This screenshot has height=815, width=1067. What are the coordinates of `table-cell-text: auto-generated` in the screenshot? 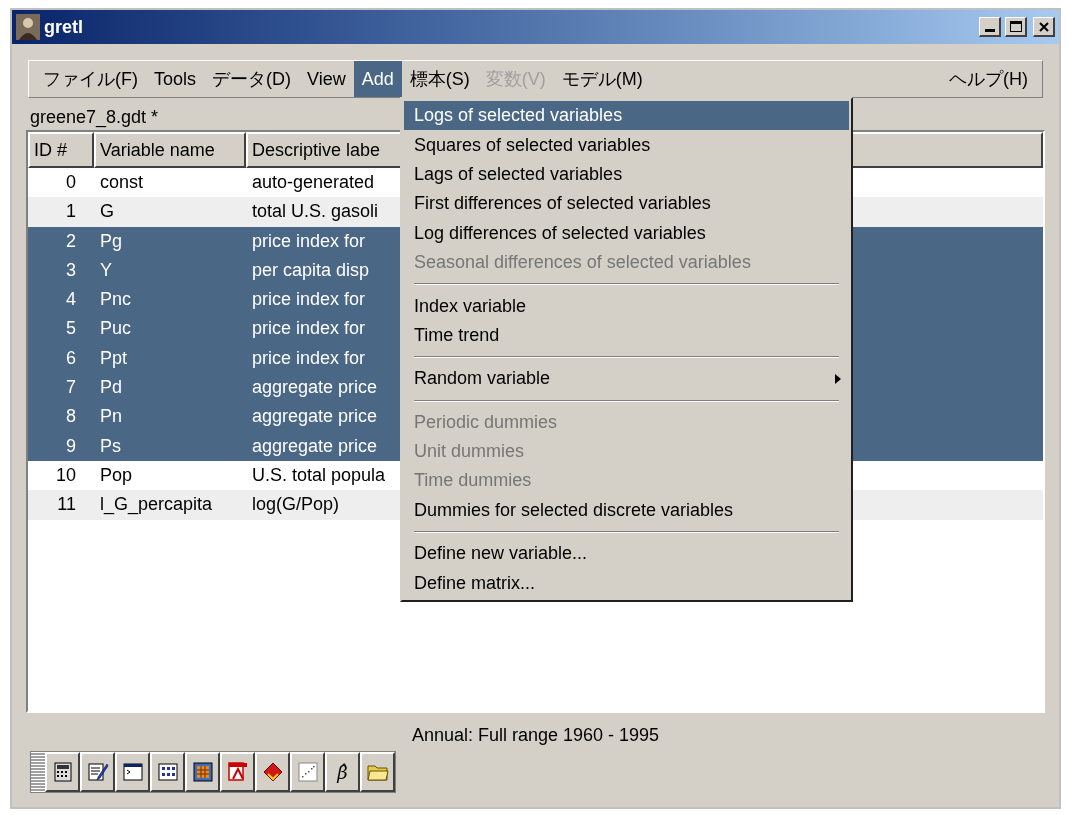 It's located at (313, 182).